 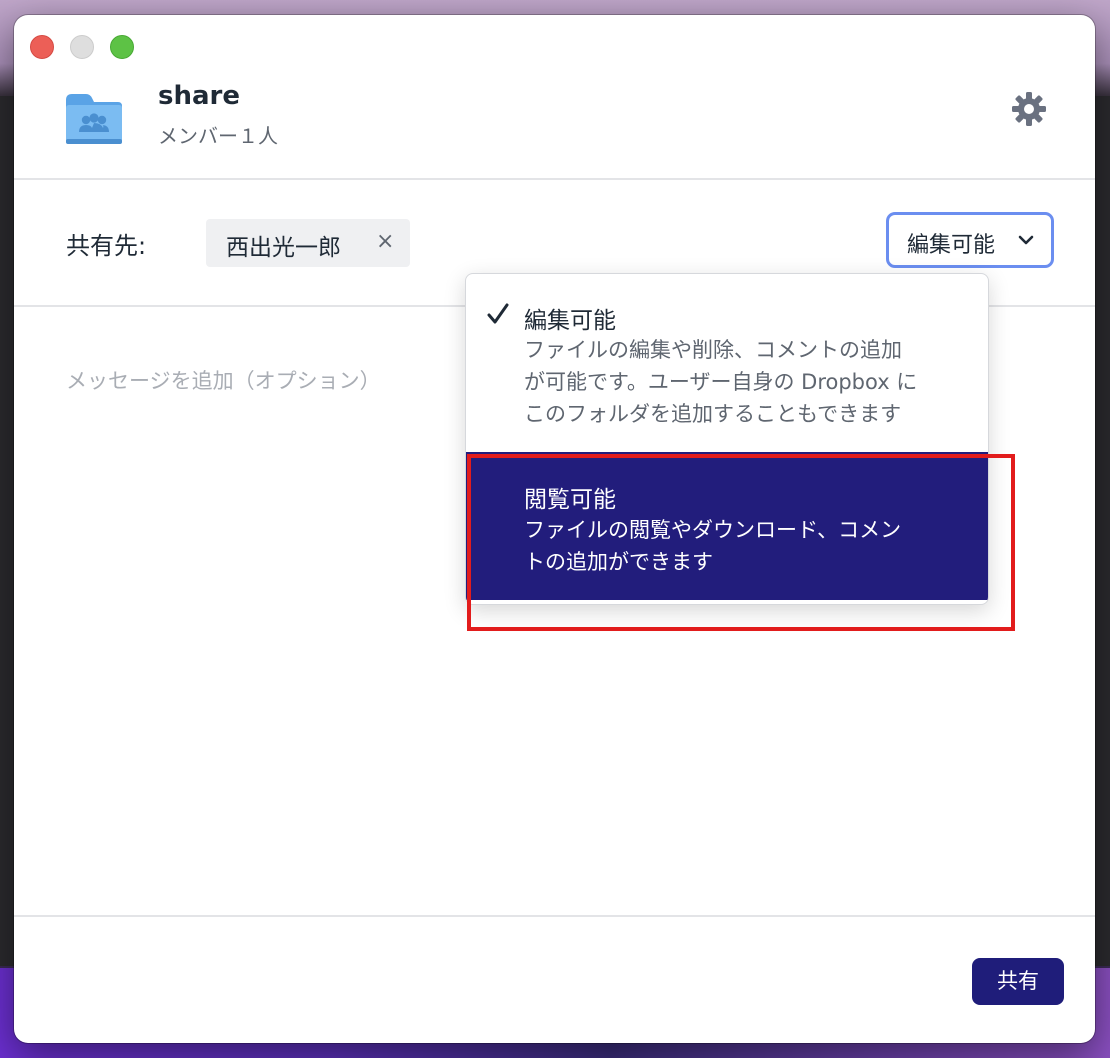 What do you see at coordinates (554, 916) in the screenshot?
I see `footer-divider` at bounding box center [554, 916].